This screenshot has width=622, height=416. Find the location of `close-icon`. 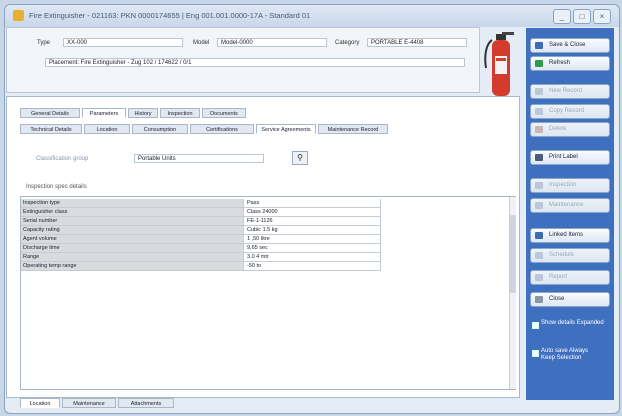

close-icon is located at coordinates (539, 299).